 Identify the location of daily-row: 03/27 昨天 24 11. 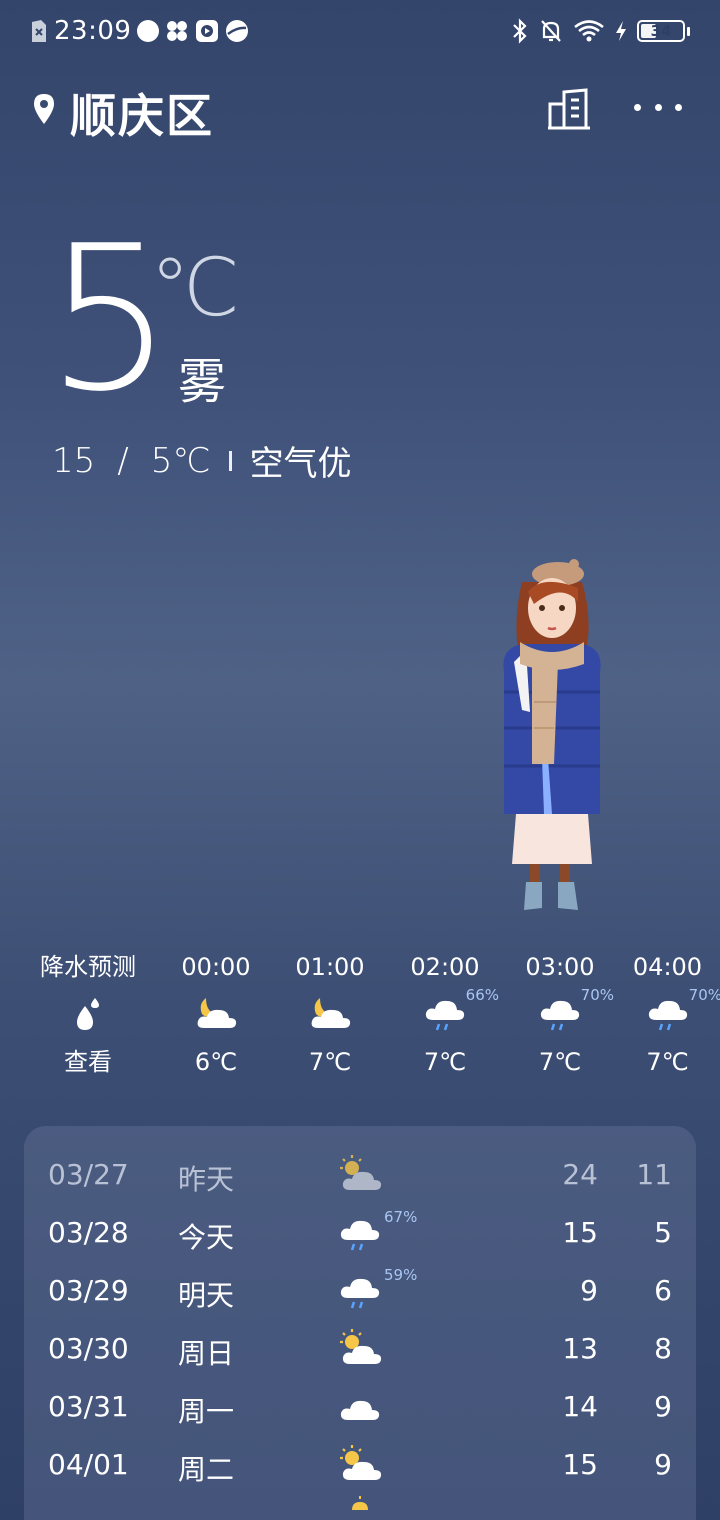
(360, 1177).